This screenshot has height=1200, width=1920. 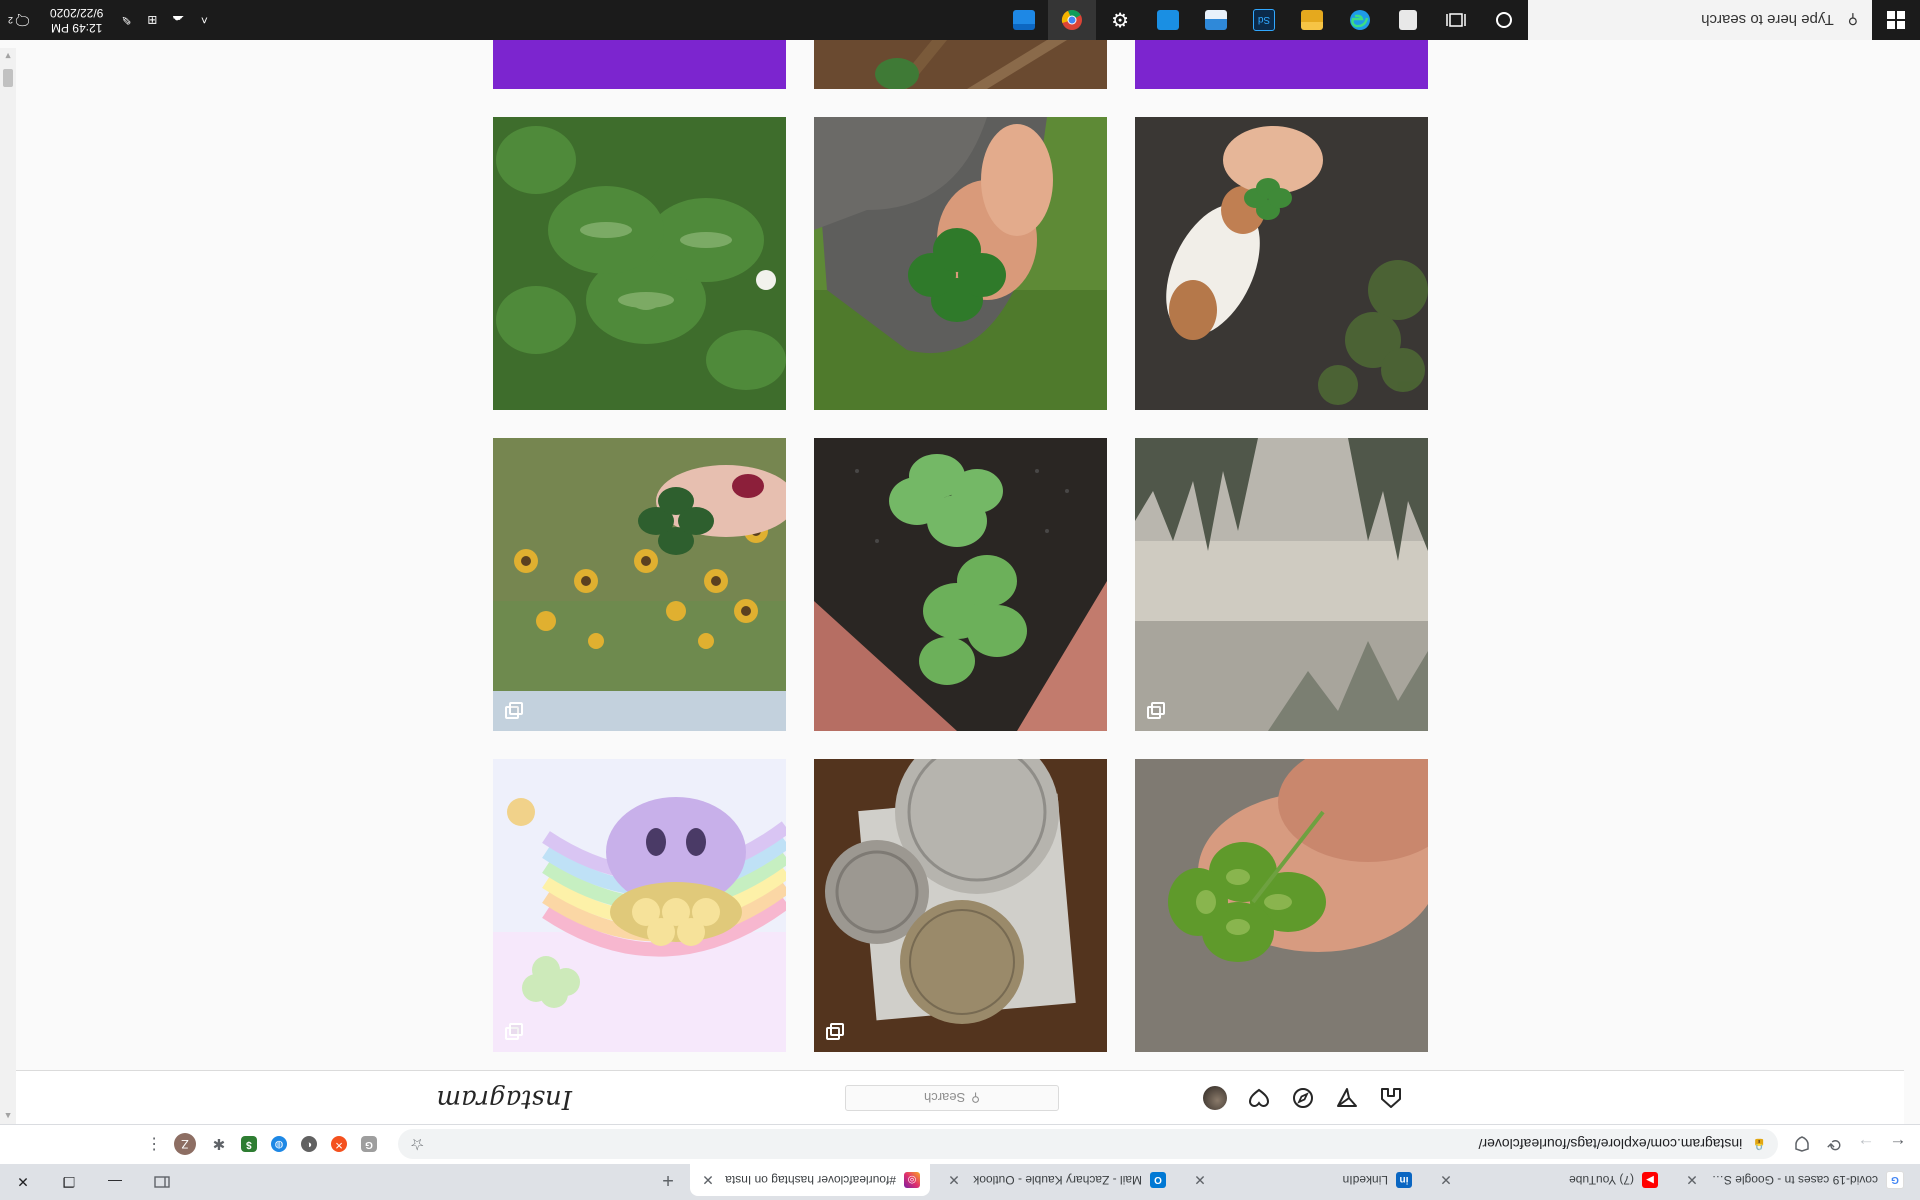 What do you see at coordinates (1360, 20) in the screenshot?
I see `edge-browser-icon` at bounding box center [1360, 20].